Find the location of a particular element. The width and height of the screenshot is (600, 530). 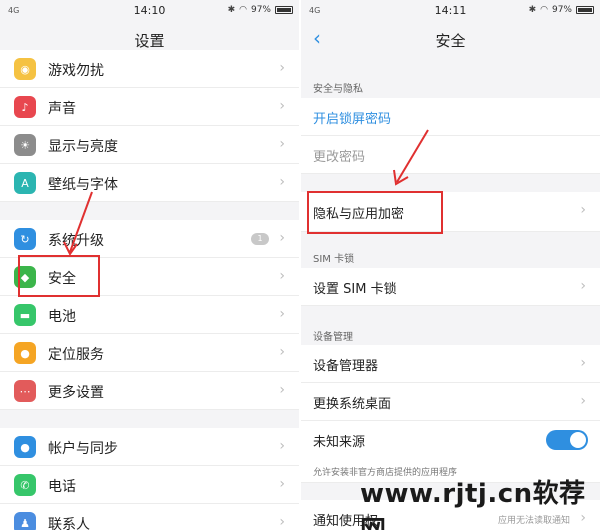

device-manager-label: 设备管理器 is located at coordinates (346, 366).